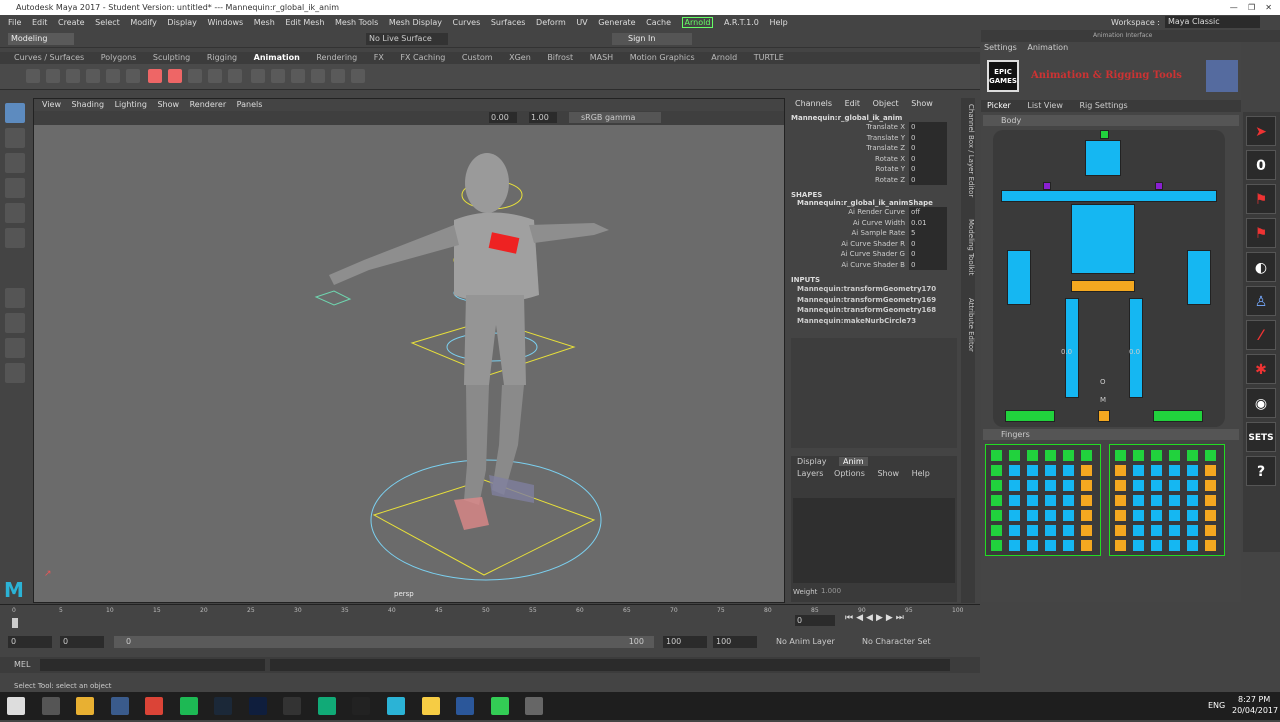 This screenshot has height=722, width=1280. Describe the element at coordinates (520, 57) in the screenshot. I see `shelf-tab-xgen: XGen` at that location.